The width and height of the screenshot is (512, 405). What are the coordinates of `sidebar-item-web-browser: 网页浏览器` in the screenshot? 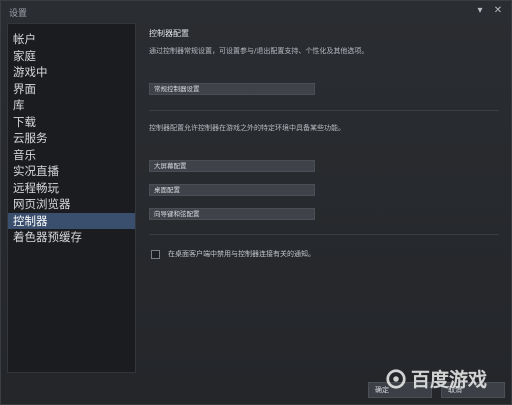 It's located at (71, 204).